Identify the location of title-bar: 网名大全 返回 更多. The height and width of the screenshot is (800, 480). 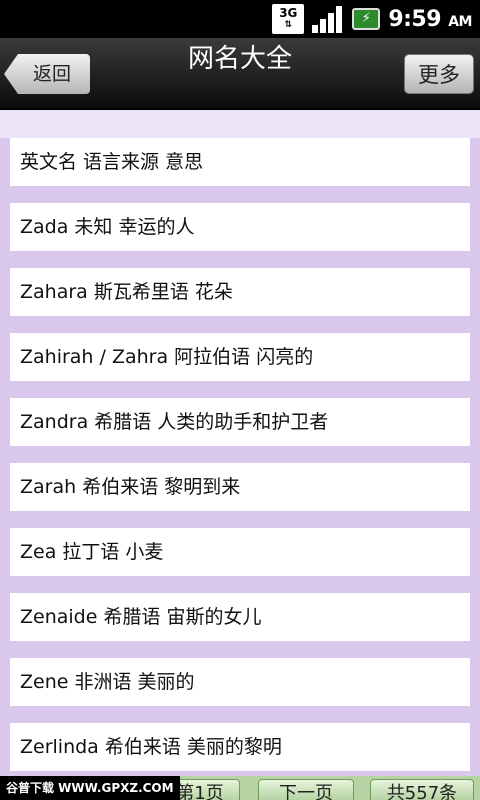
(240, 74).